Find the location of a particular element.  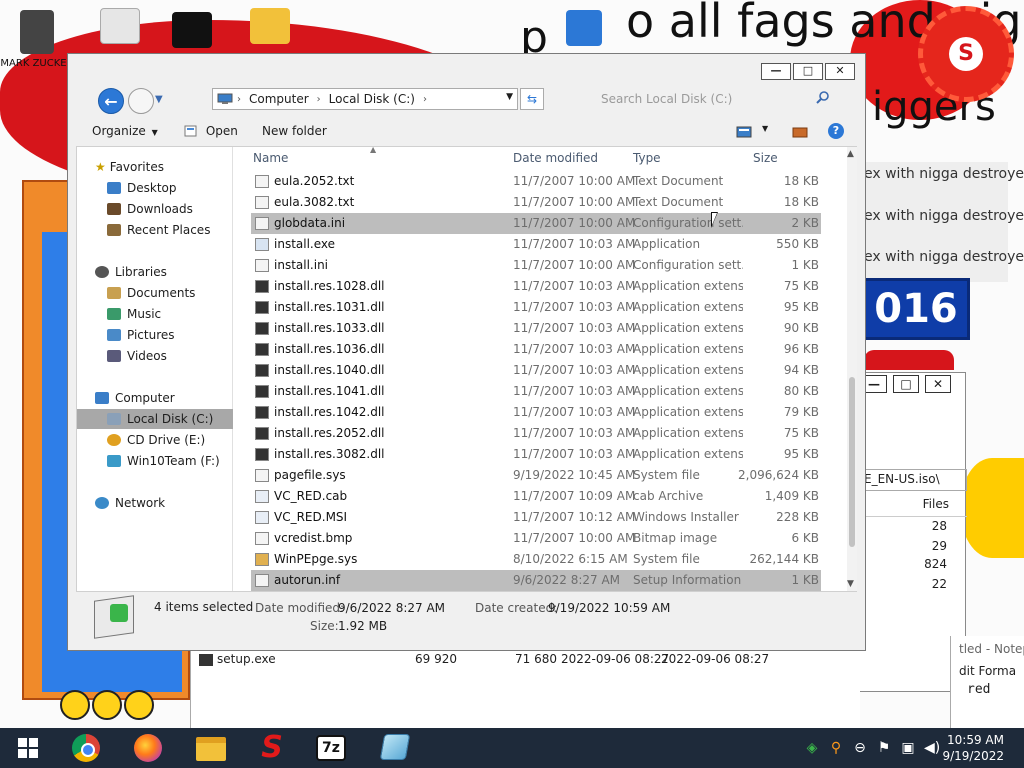

view-options-icon is located at coordinates (744, 132).